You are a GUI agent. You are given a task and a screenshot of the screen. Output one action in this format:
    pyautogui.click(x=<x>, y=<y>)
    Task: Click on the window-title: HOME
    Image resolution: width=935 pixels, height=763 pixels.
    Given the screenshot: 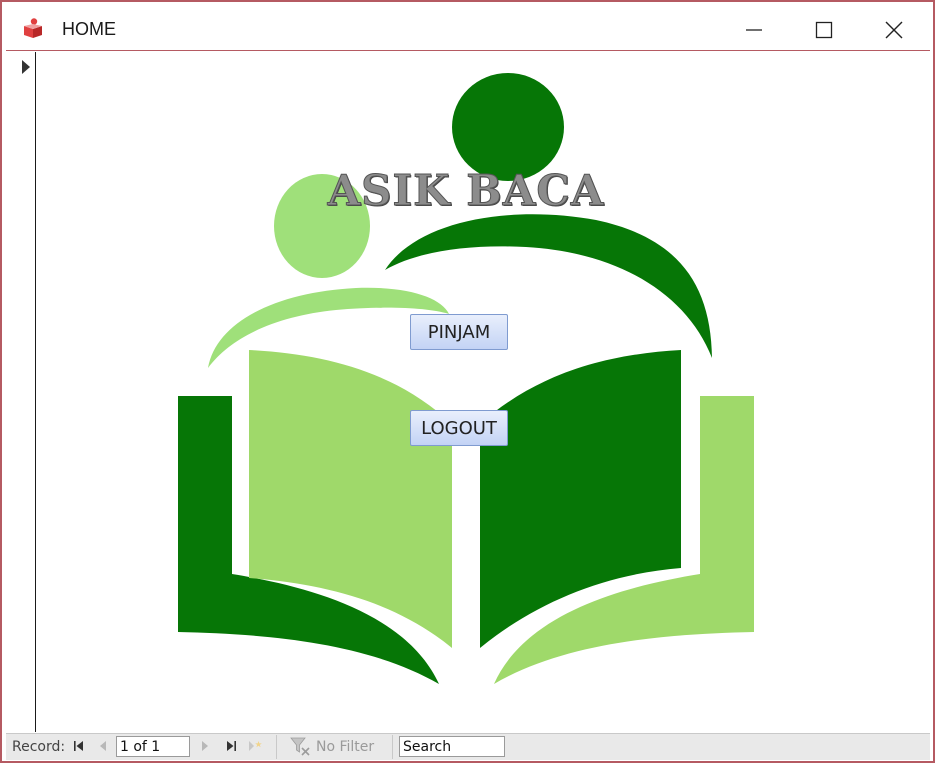 What is the action you would take?
    pyautogui.click(x=89, y=29)
    